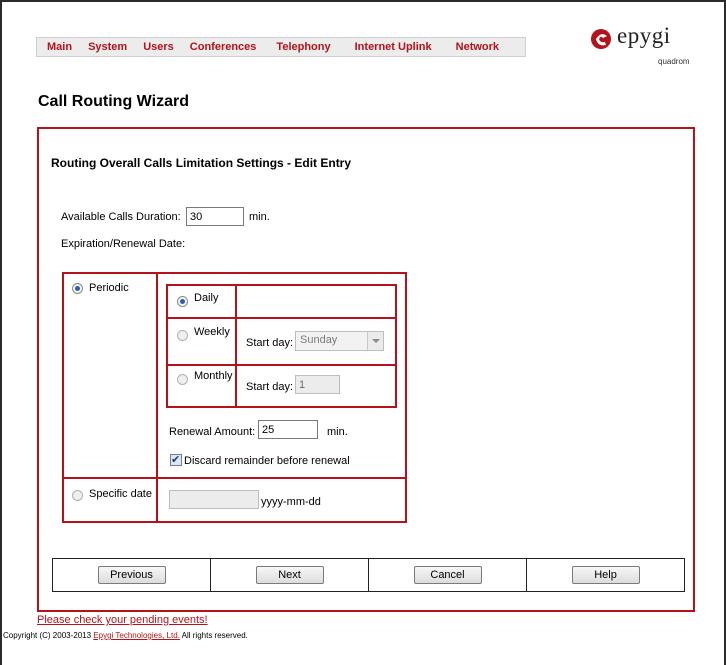 This screenshot has width=726, height=665. I want to click on nav-main: Main, so click(59, 47).